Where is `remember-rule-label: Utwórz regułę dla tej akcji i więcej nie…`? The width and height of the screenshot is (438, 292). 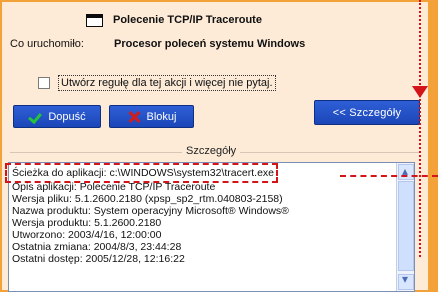
remember-rule-label: Utwórz regułę dla tej akcji i więcej nie… is located at coordinates (167, 83).